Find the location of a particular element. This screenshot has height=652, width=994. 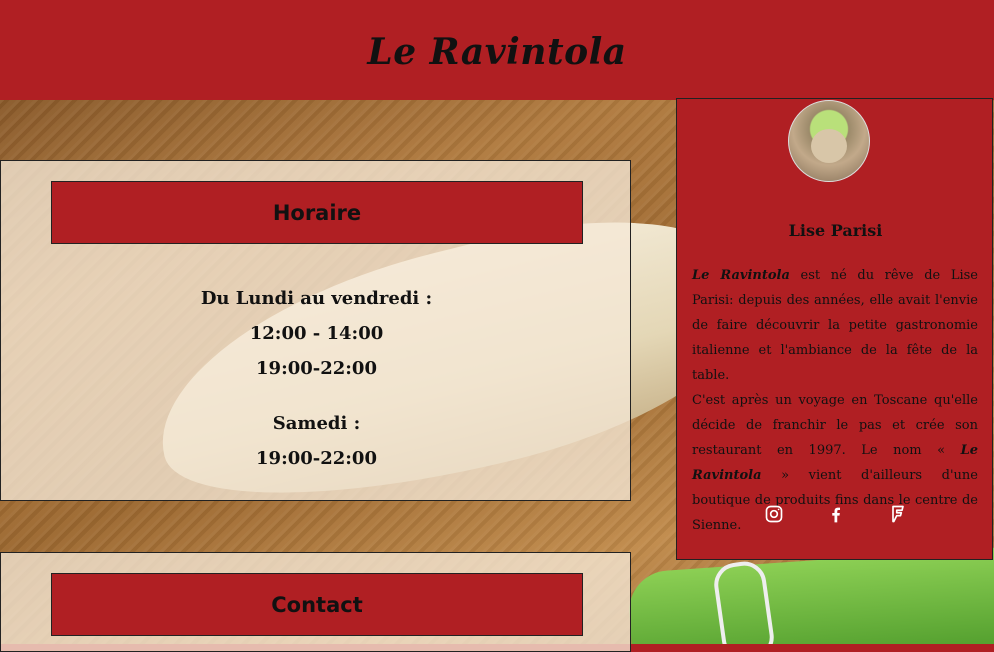

background-asparagus is located at coordinates (810, 595).